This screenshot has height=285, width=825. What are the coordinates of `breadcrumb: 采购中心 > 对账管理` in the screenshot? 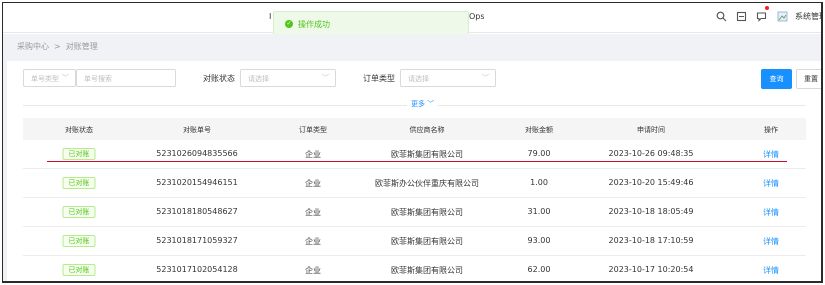 It's located at (57, 46).